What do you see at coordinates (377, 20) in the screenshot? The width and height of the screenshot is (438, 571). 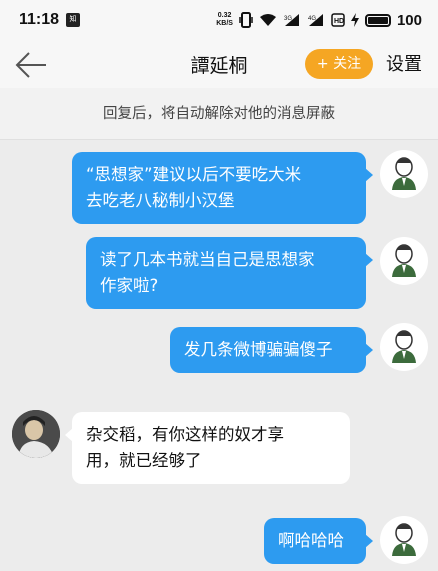 I see `battery-icon` at bounding box center [377, 20].